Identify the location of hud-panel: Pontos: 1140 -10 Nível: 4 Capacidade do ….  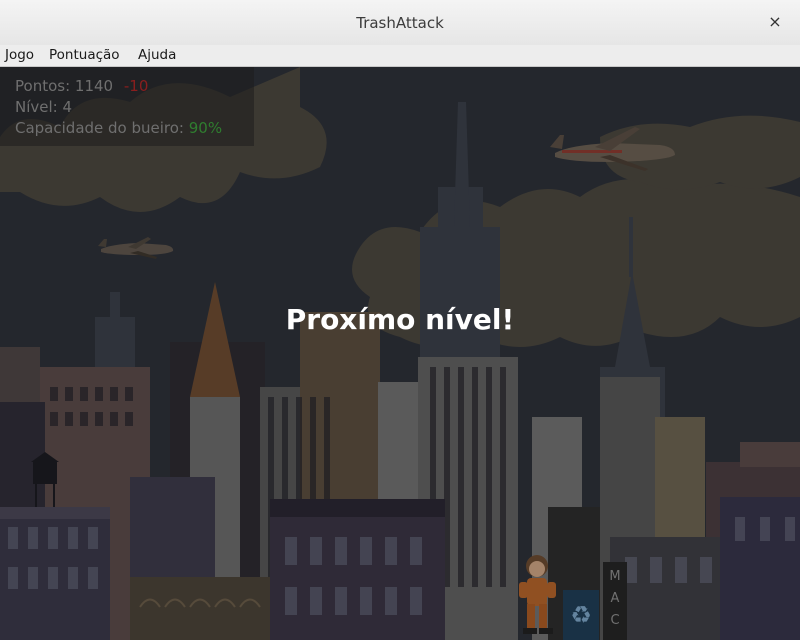
(127, 106).